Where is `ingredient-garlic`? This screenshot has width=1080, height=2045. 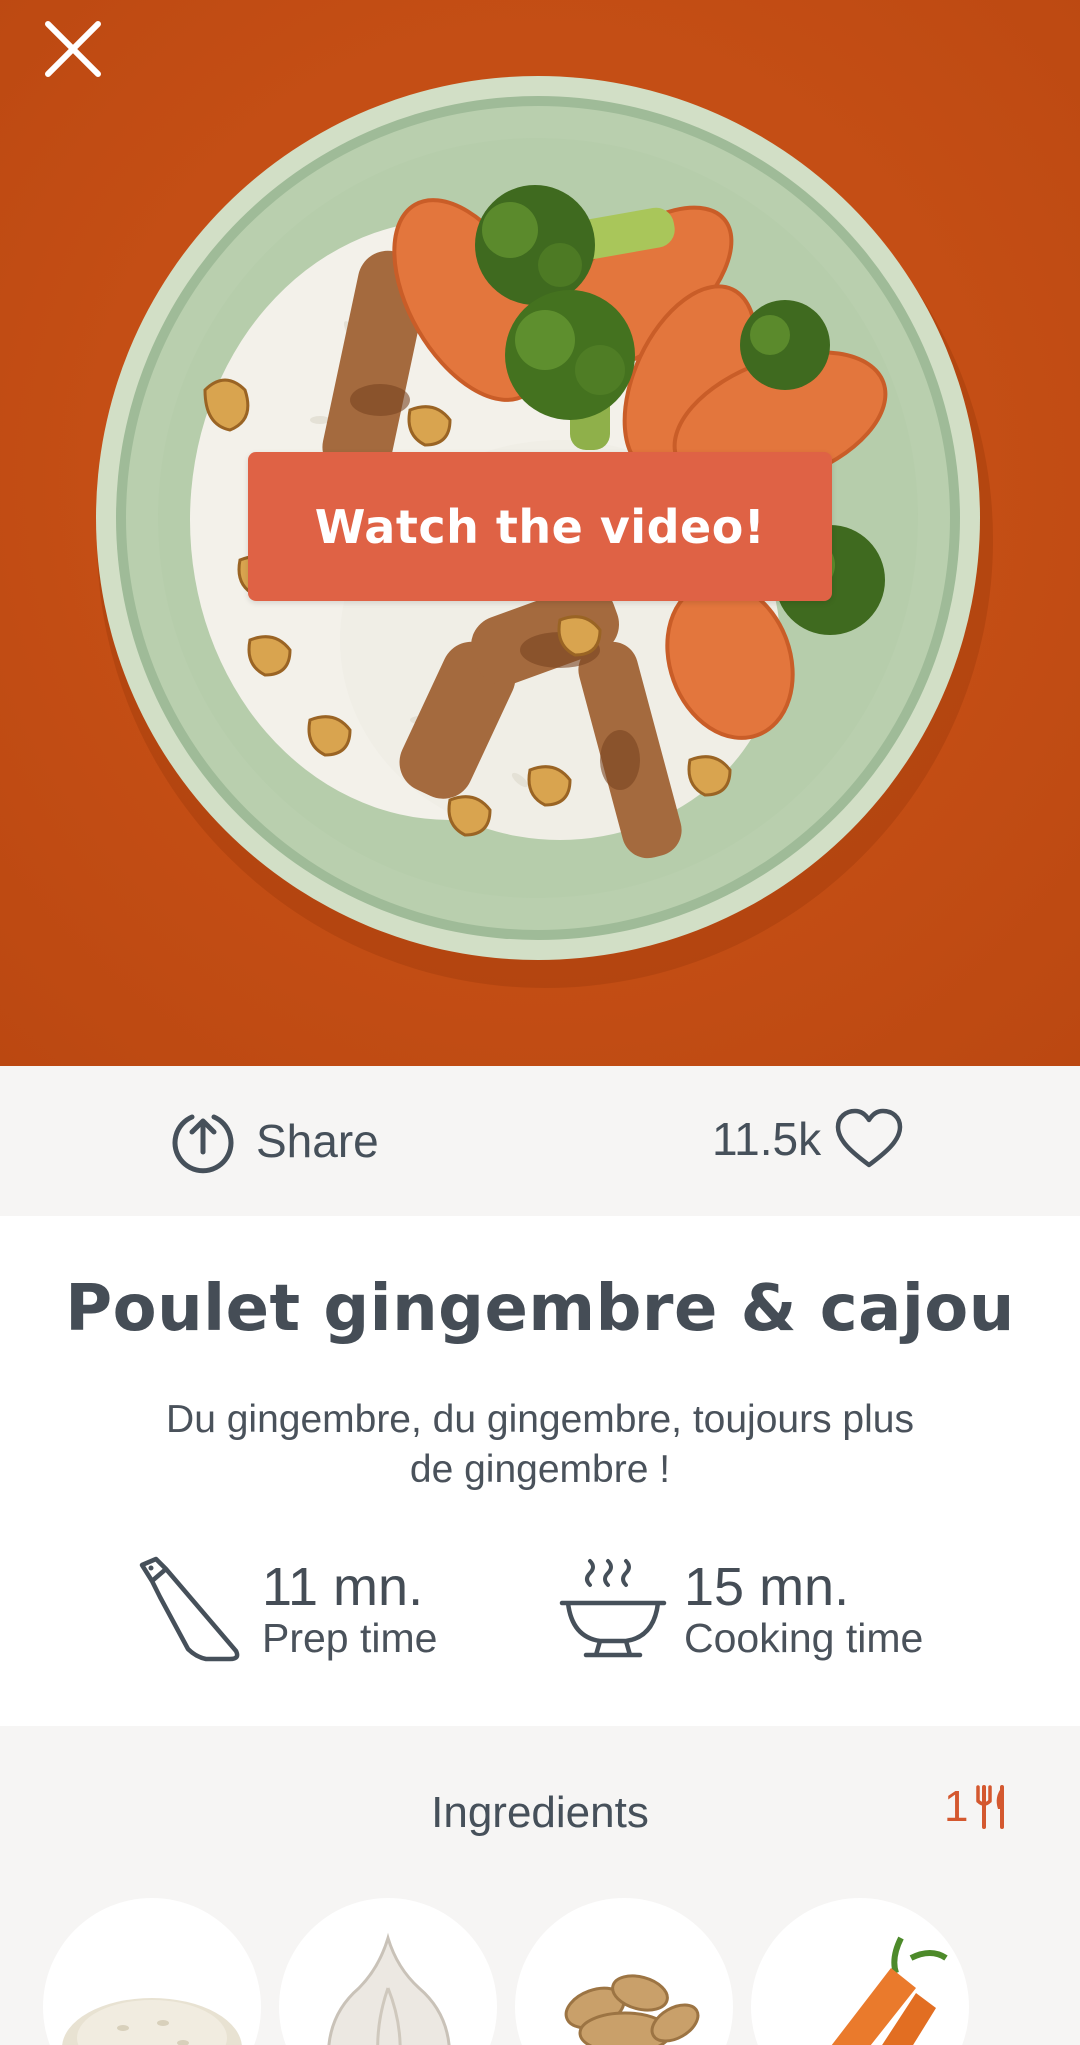 ingredient-garlic is located at coordinates (388, 1971).